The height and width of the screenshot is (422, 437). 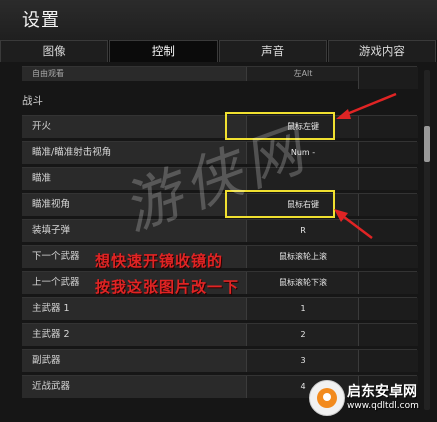 What do you see at coordinates (167, 287) in the screenshot?
I see `annotation-line-2: 按我这张图片改一下` at bounding box center [167, 287].